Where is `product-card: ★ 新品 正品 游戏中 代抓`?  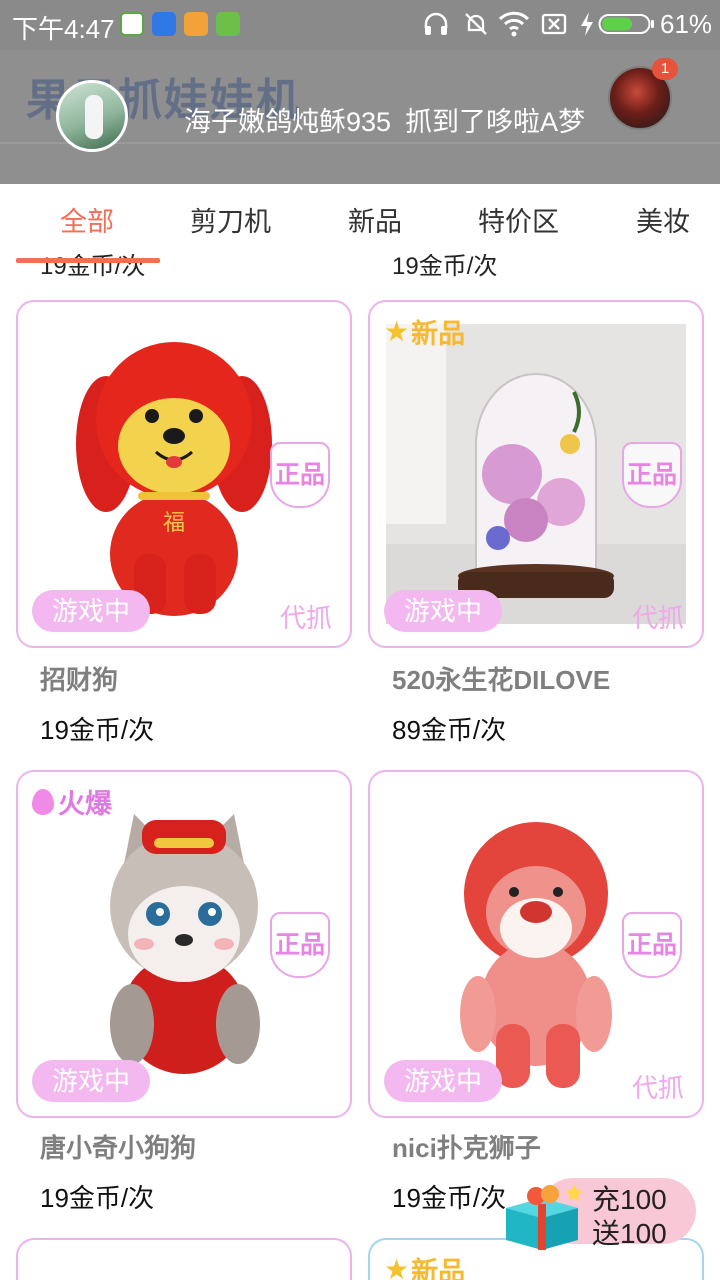 product-card: ★ 新品 正品 游戏中 代抓 is located at coordinates (536, 474).